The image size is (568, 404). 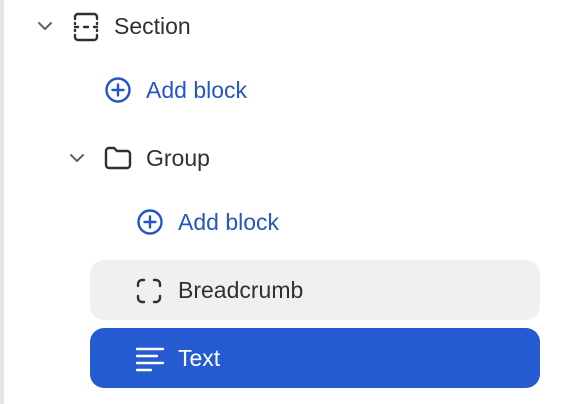 I want to click on tree-item-label: Section, so click(x=152, y=26).